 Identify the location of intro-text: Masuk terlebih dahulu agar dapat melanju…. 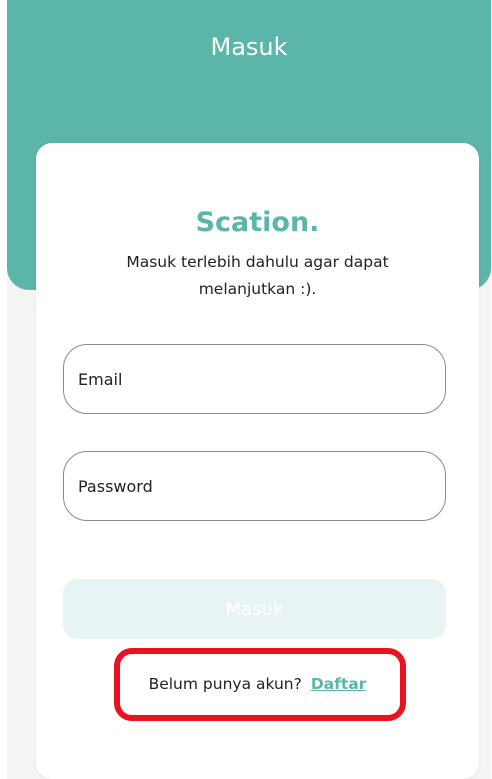
(257, 275).